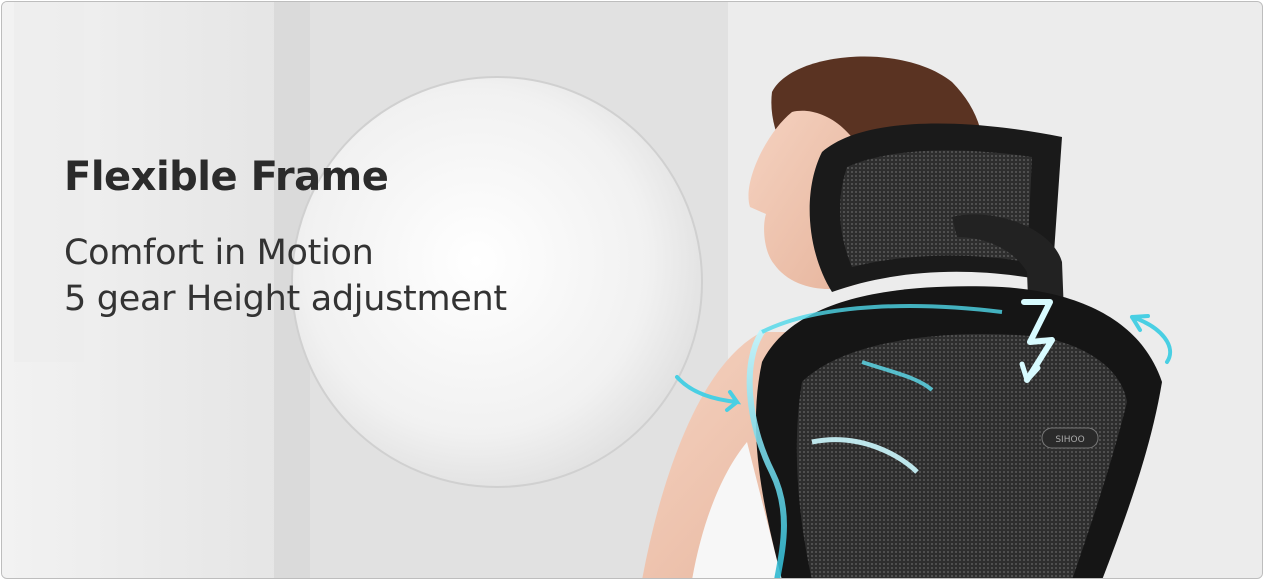 The width and height of the screenshot is (1264, 581). Describe the element at coordinates (1069, 440) in the screenshot. I see `svg-text: SIHOO` at that location.